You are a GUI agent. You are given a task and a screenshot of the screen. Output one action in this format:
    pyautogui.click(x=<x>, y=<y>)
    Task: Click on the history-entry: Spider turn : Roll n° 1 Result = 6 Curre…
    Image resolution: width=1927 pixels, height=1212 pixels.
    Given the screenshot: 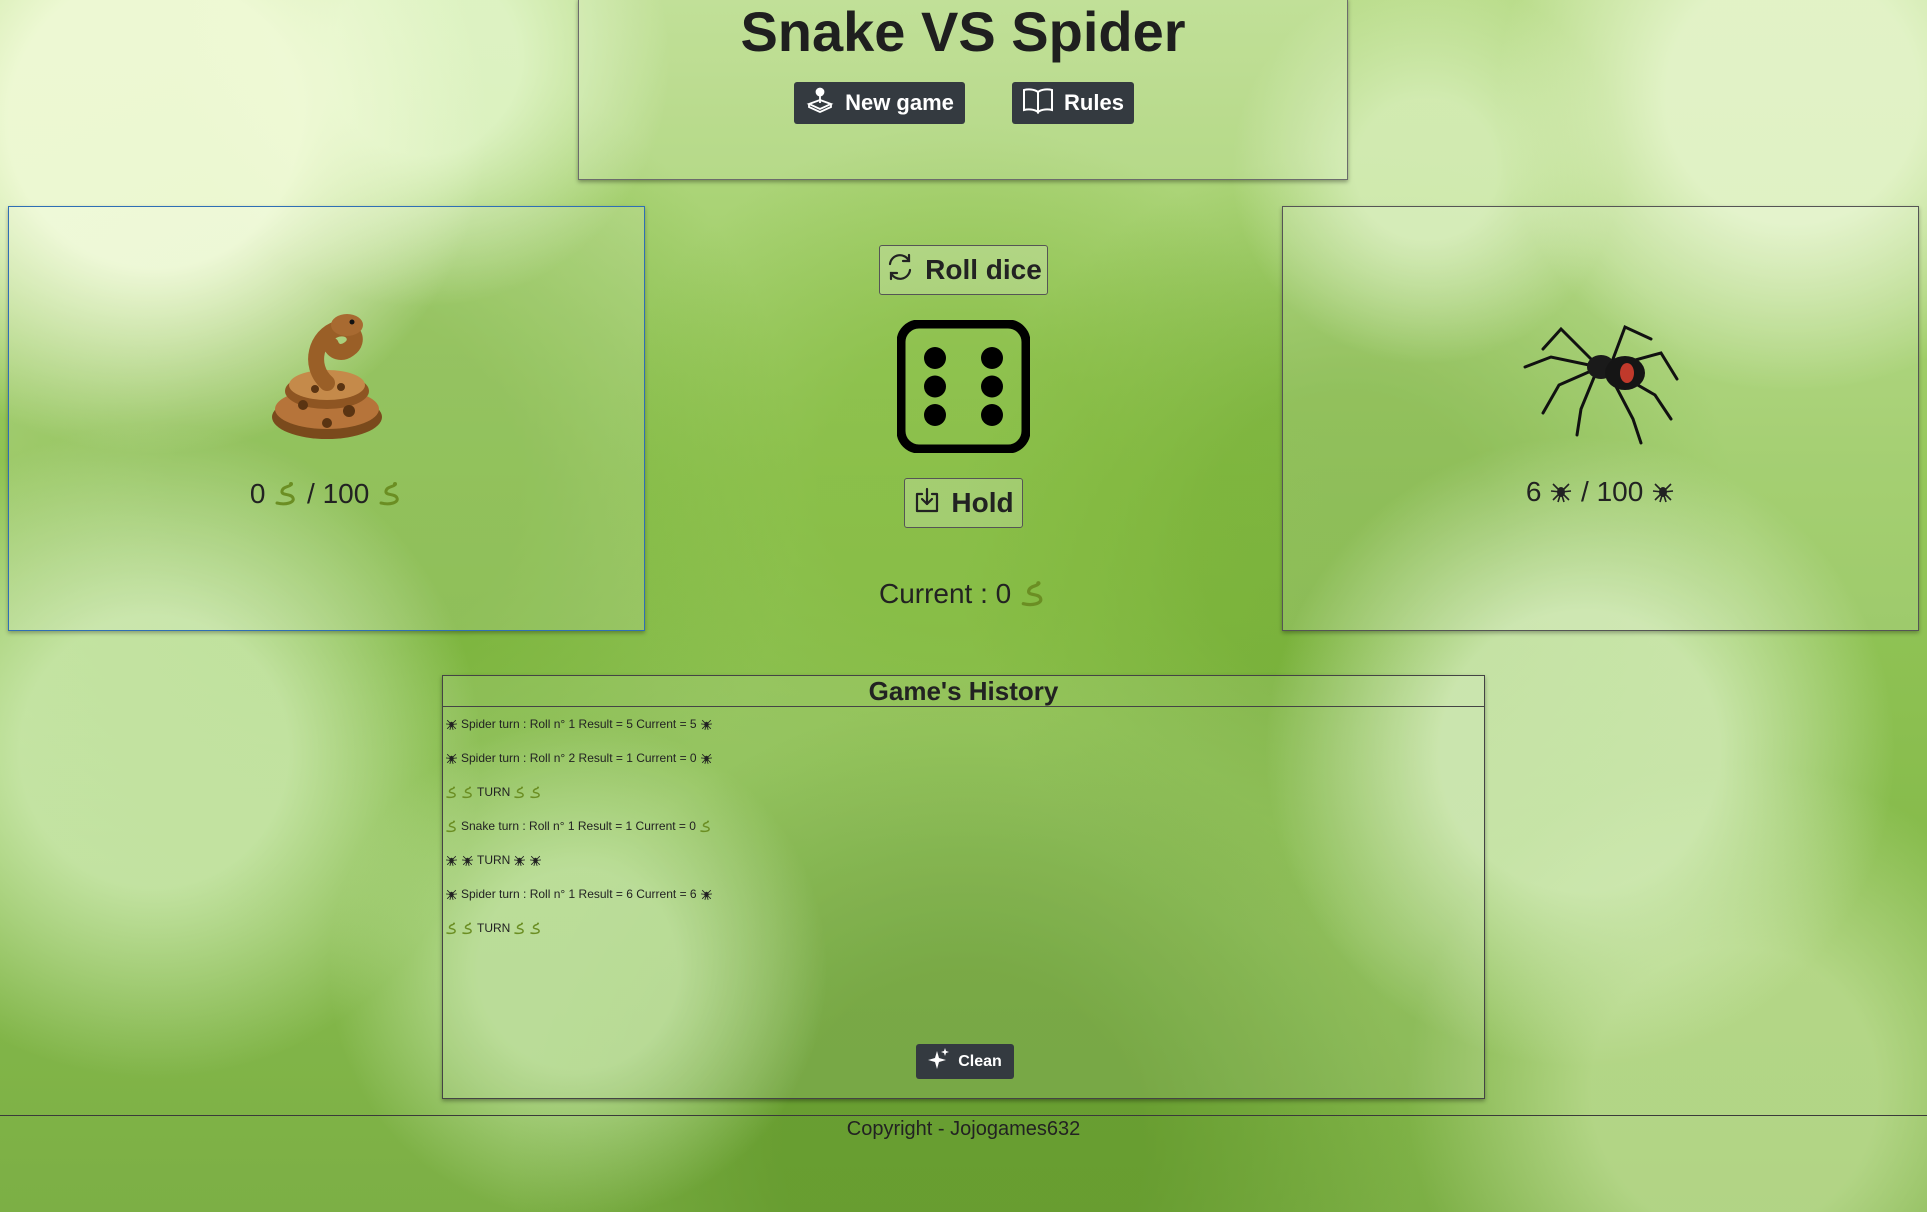 What is the action you would take?
    pyautogui.click(x=963, y=903)
    